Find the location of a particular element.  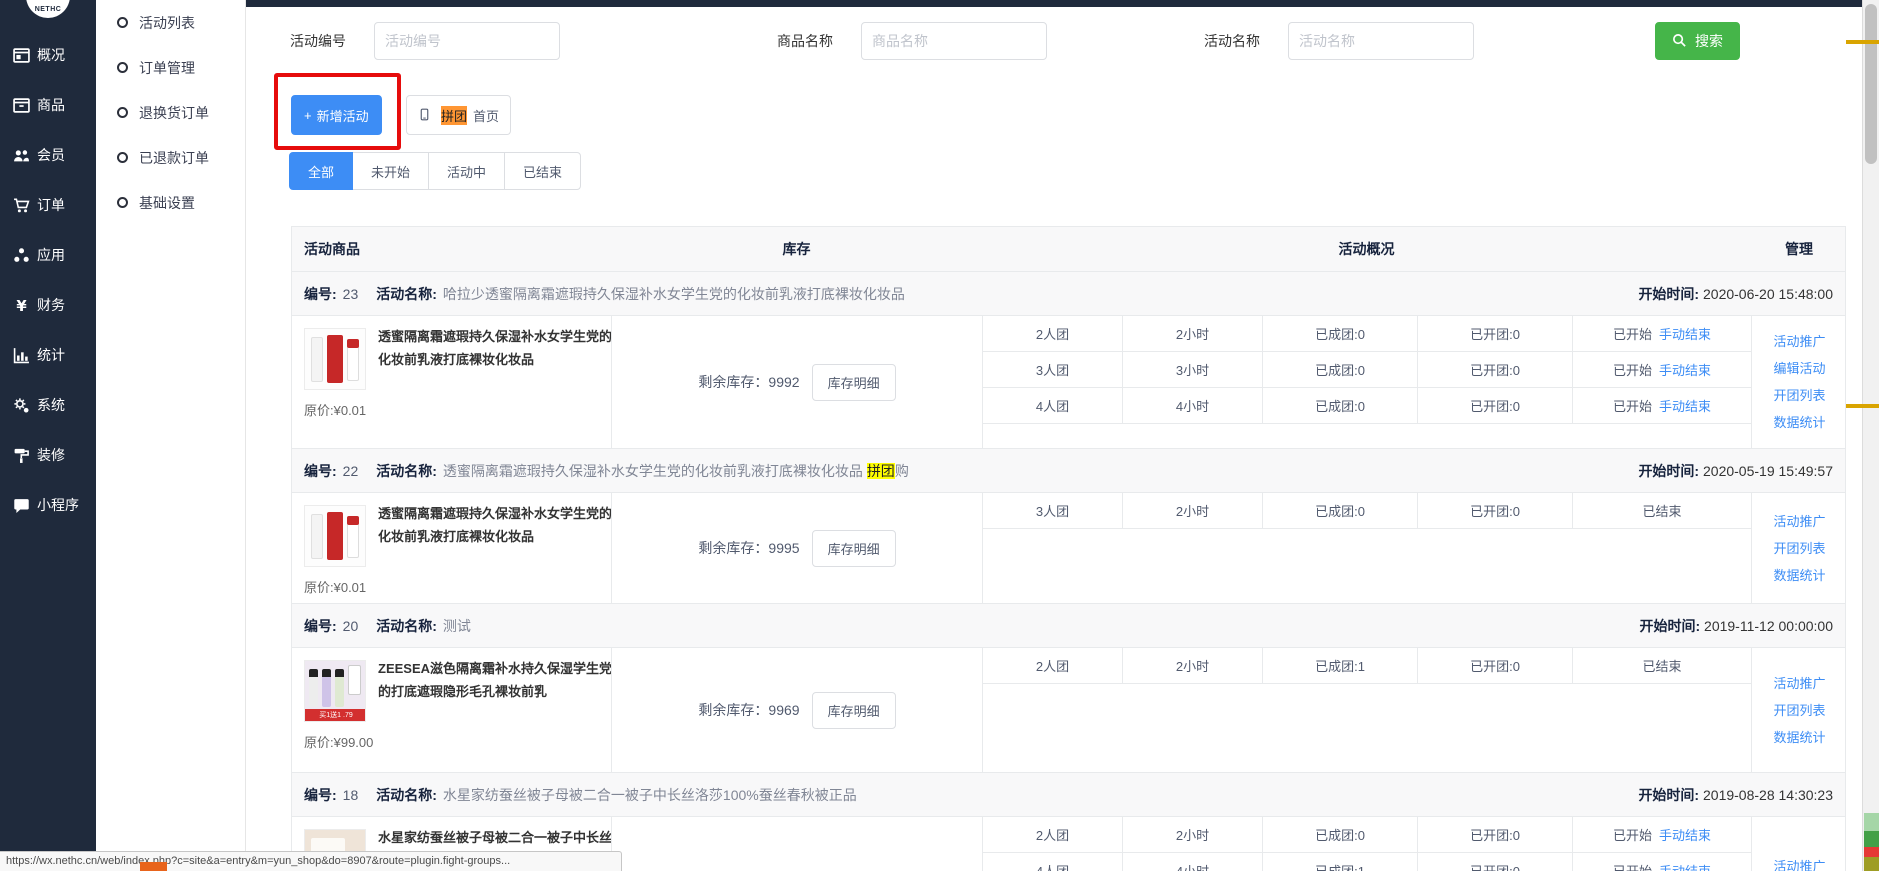

tab-全部: 全部 is located at coordinates (321, 171).